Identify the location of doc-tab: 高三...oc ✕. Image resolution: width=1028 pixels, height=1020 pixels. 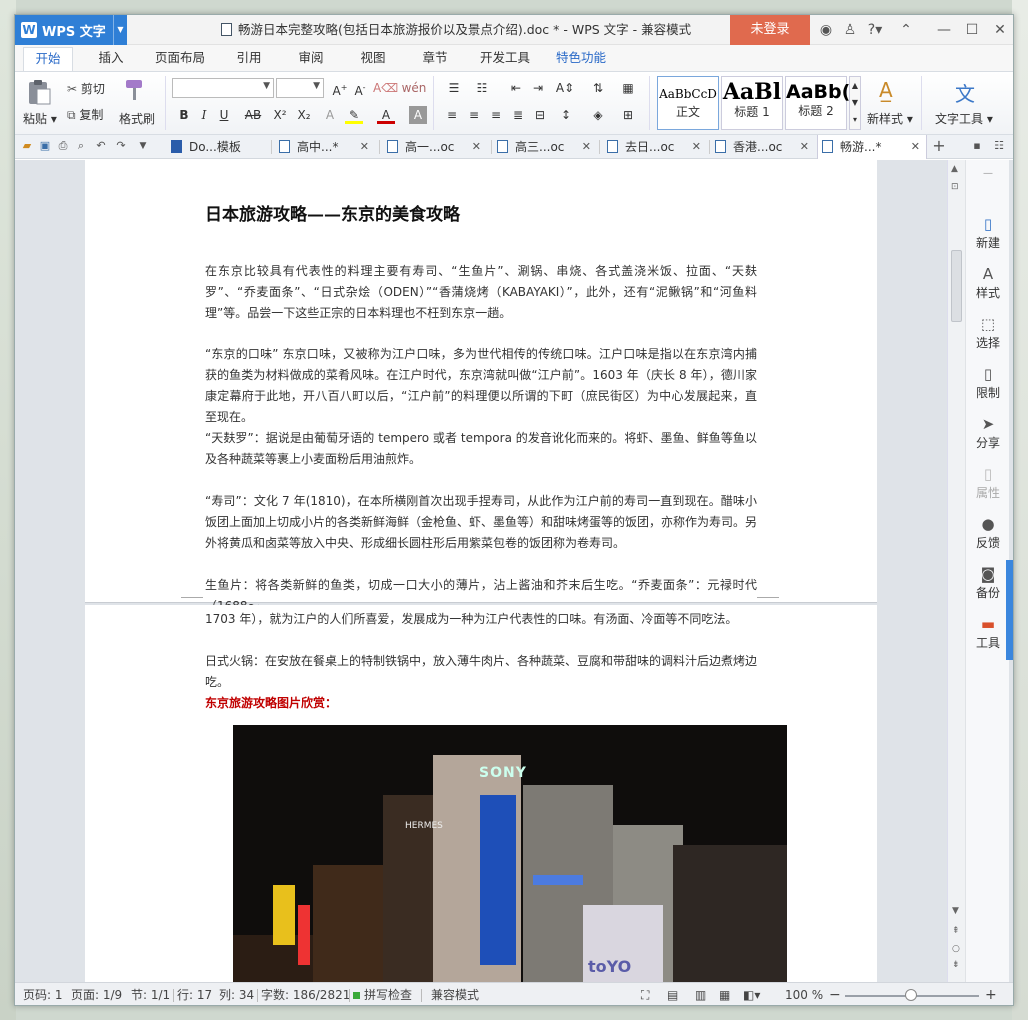
(545, 147).